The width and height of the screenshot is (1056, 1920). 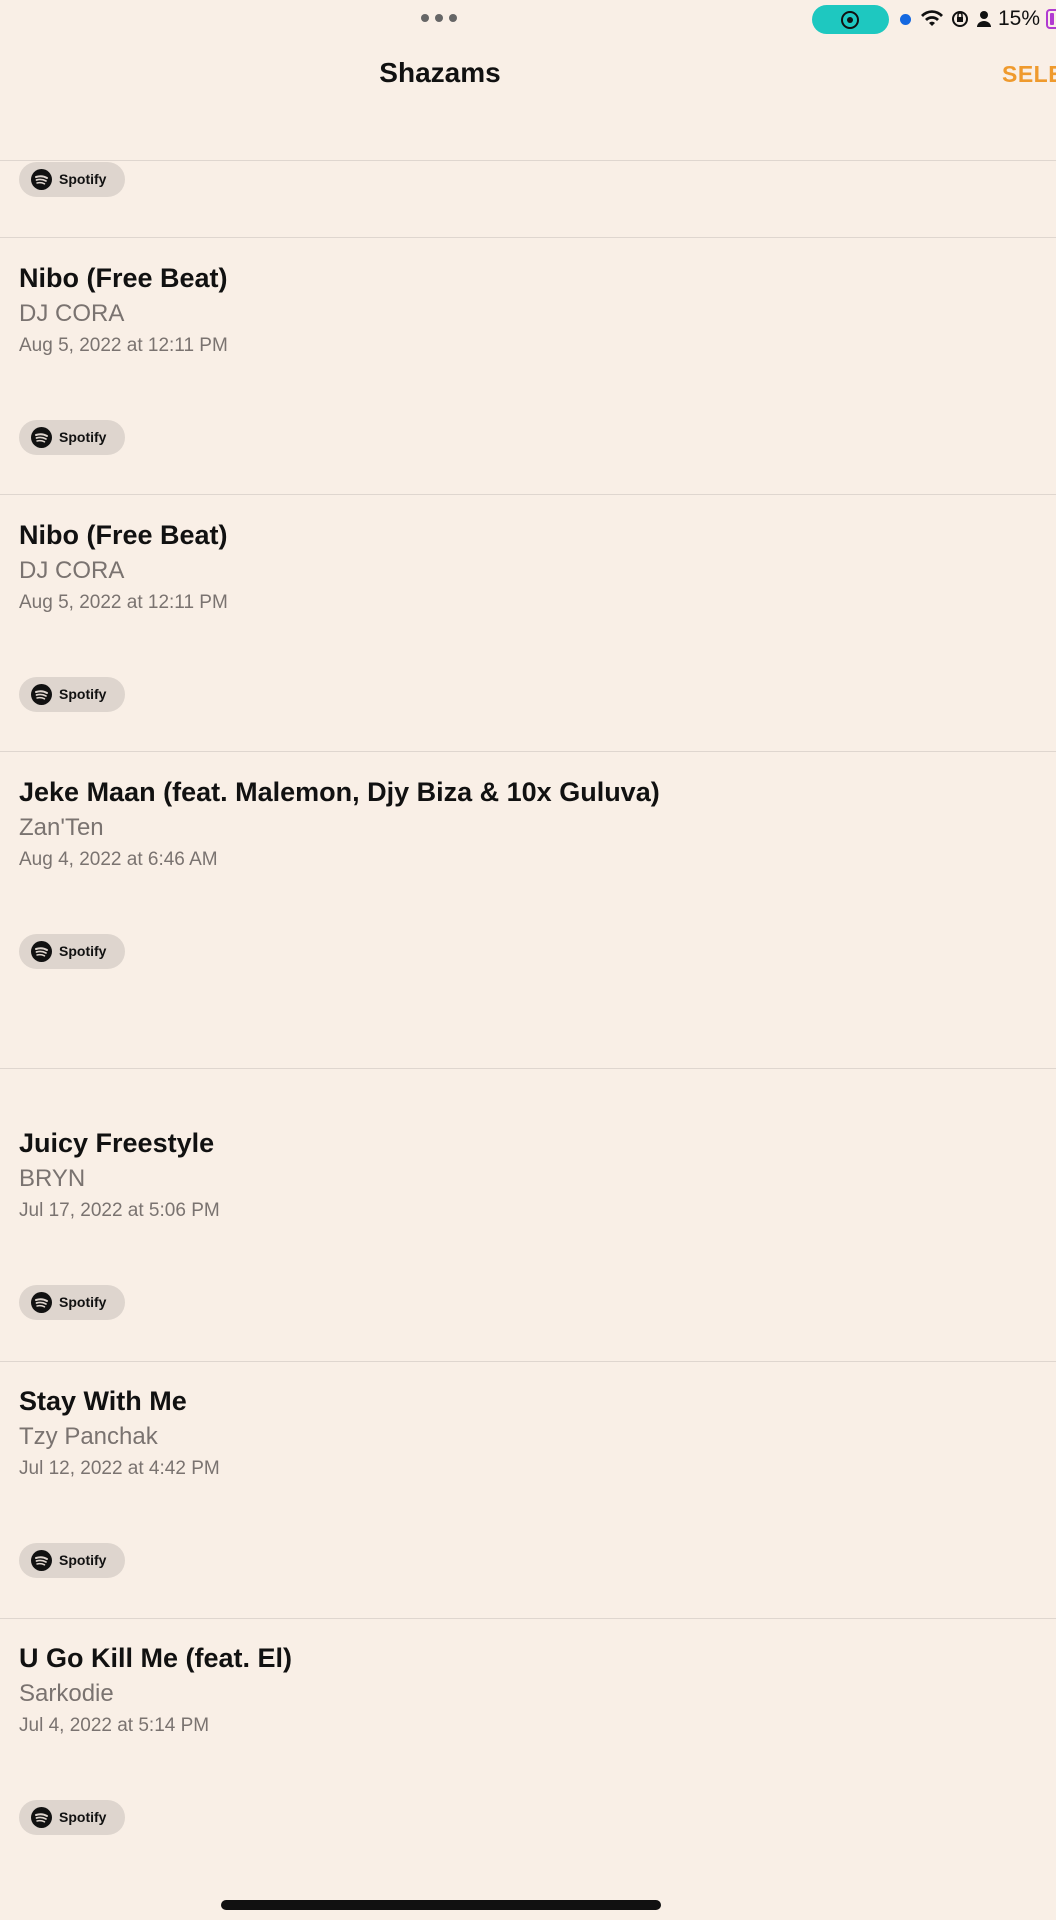 What do you see at coordinates (52, 1178) in the screenshot?
I see `song-artist: BRYN` at bounding box center [52, 1178].